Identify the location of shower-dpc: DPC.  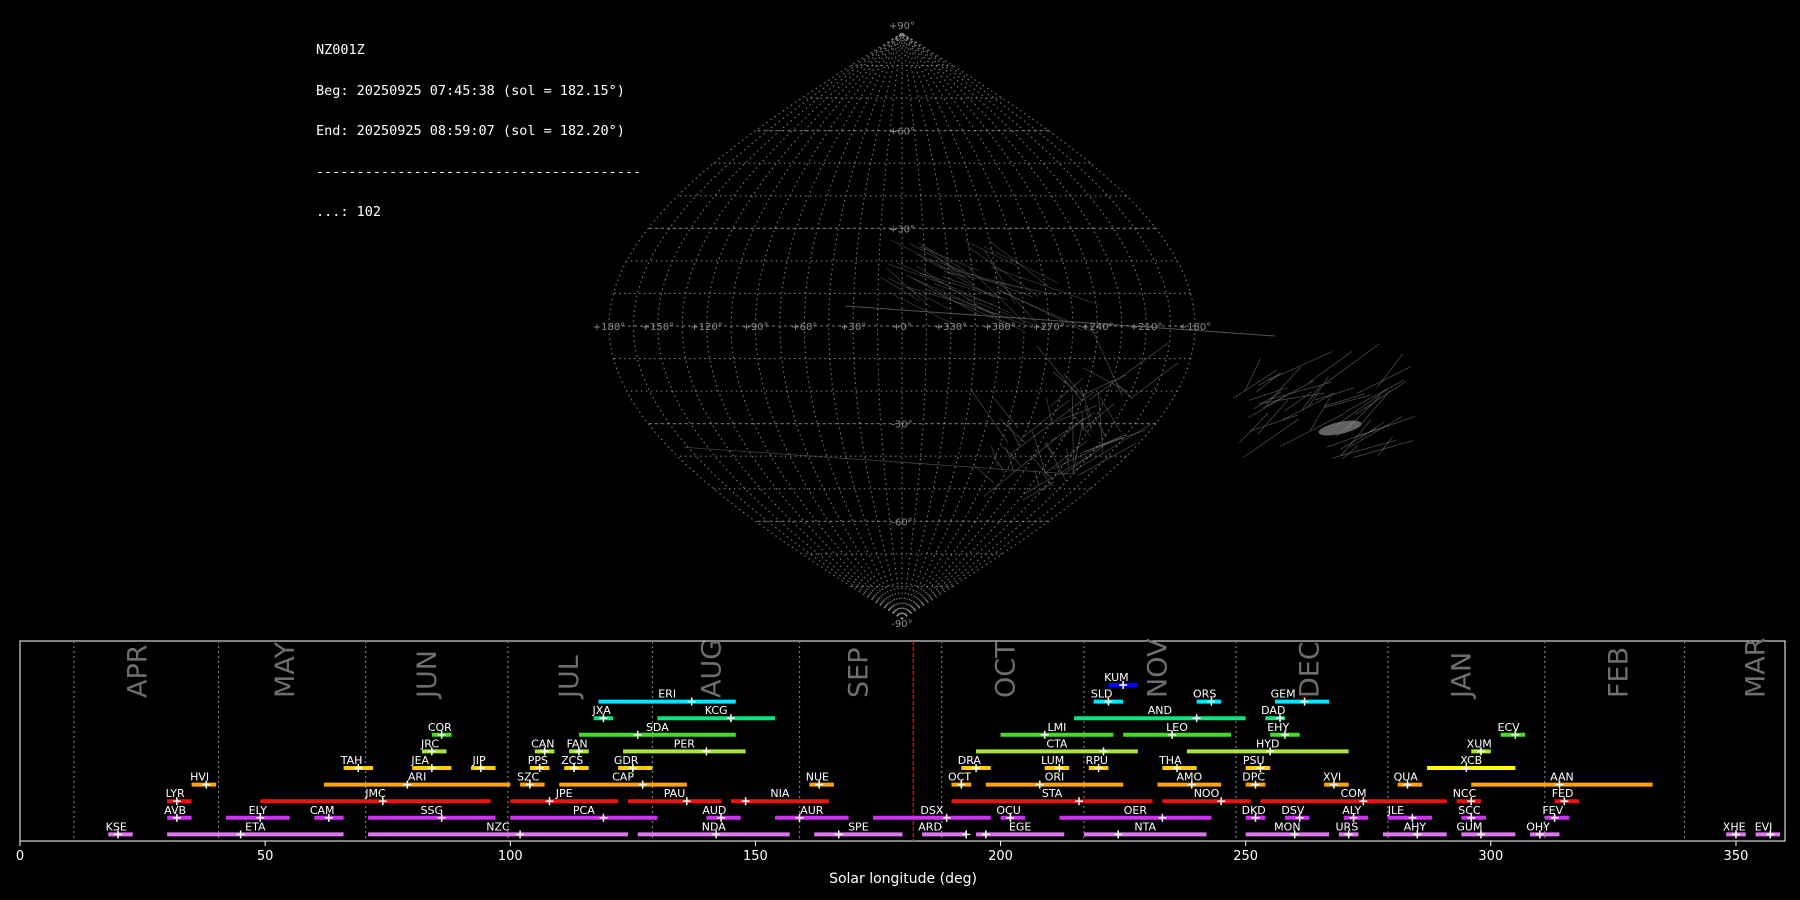
(1253, 780).